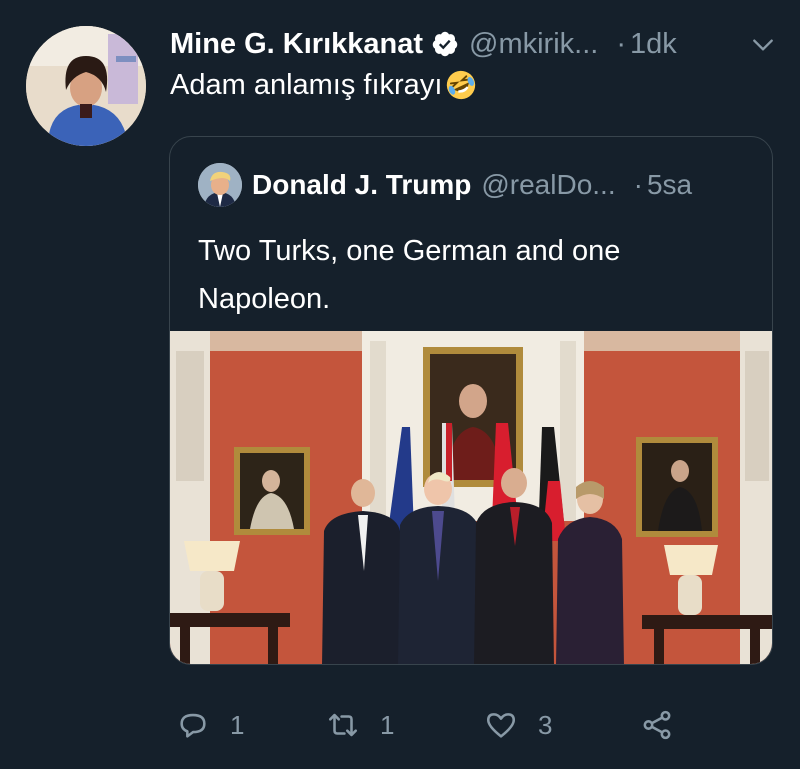 The image size is (800, 769). Describe the element at coordinates (653, 44) in the screenshot. I see `tweet-time: 1dk` at that location.